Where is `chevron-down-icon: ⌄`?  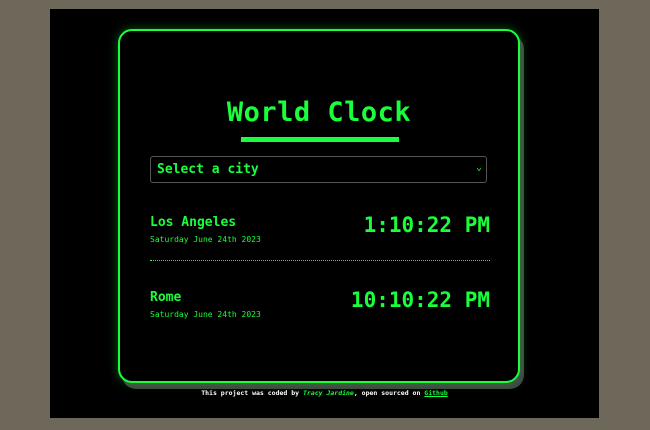
chevron-down-icon: ⌄ is located at coordinates (478, 167).